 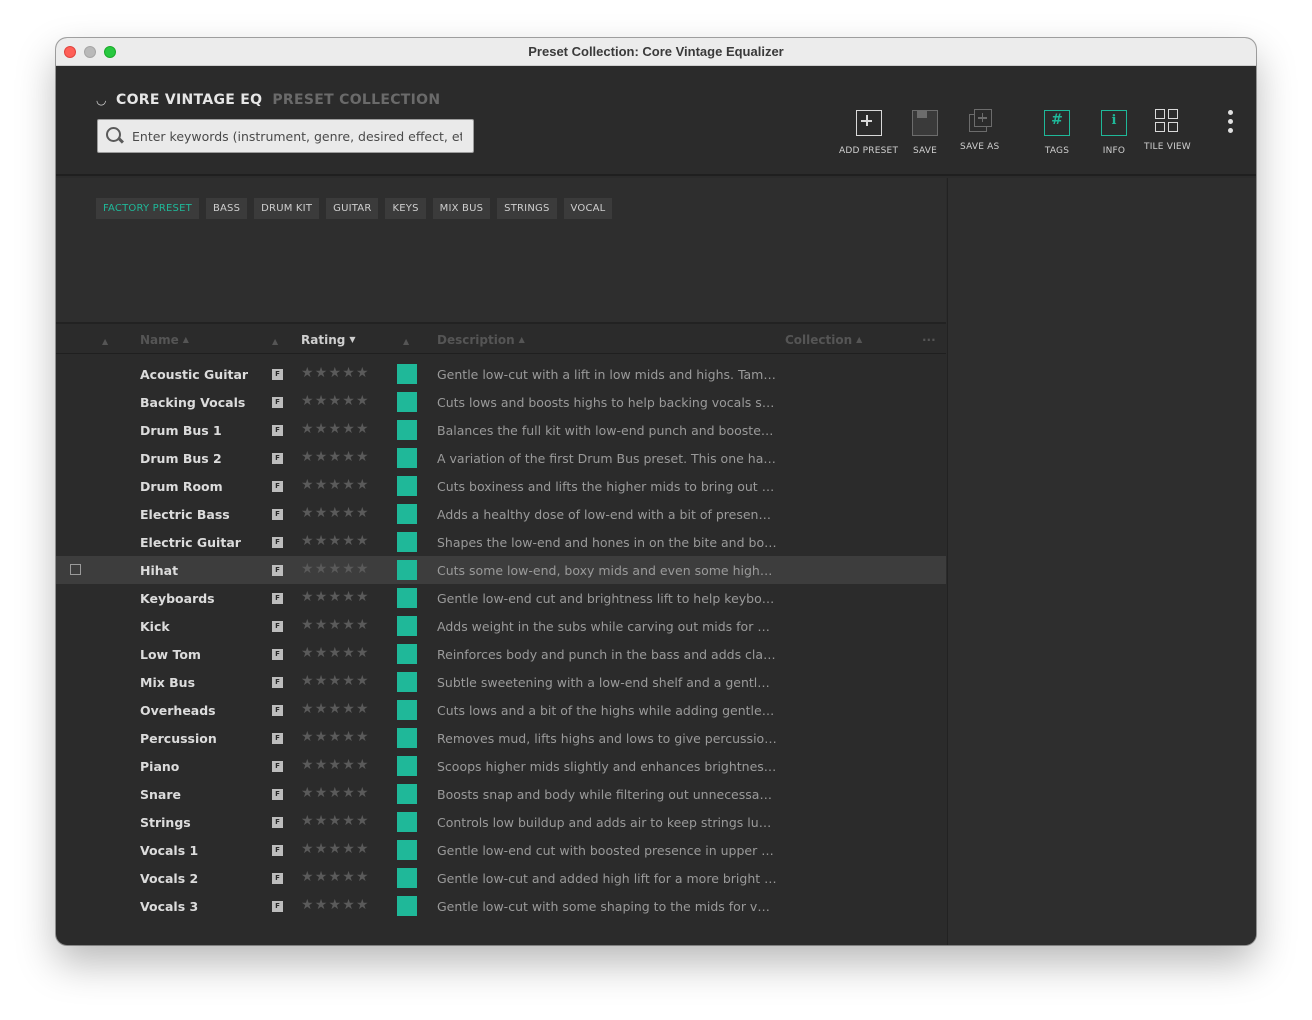 I want to click on search-input, so click(x=297, y=136).